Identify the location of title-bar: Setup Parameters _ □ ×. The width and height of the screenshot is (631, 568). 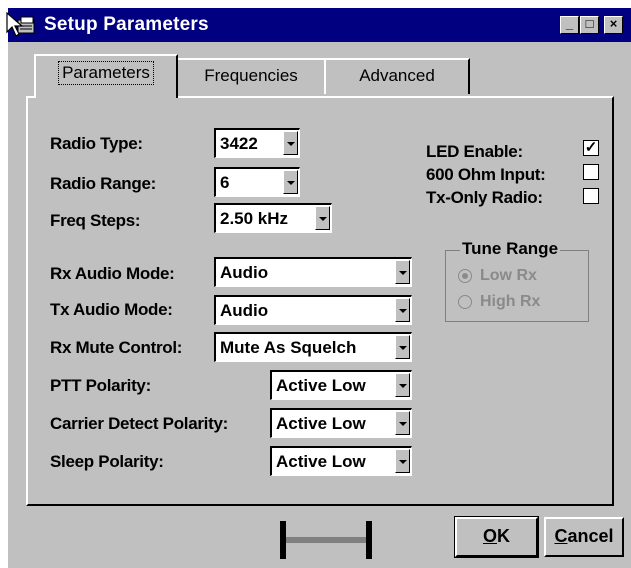
(319, 25).